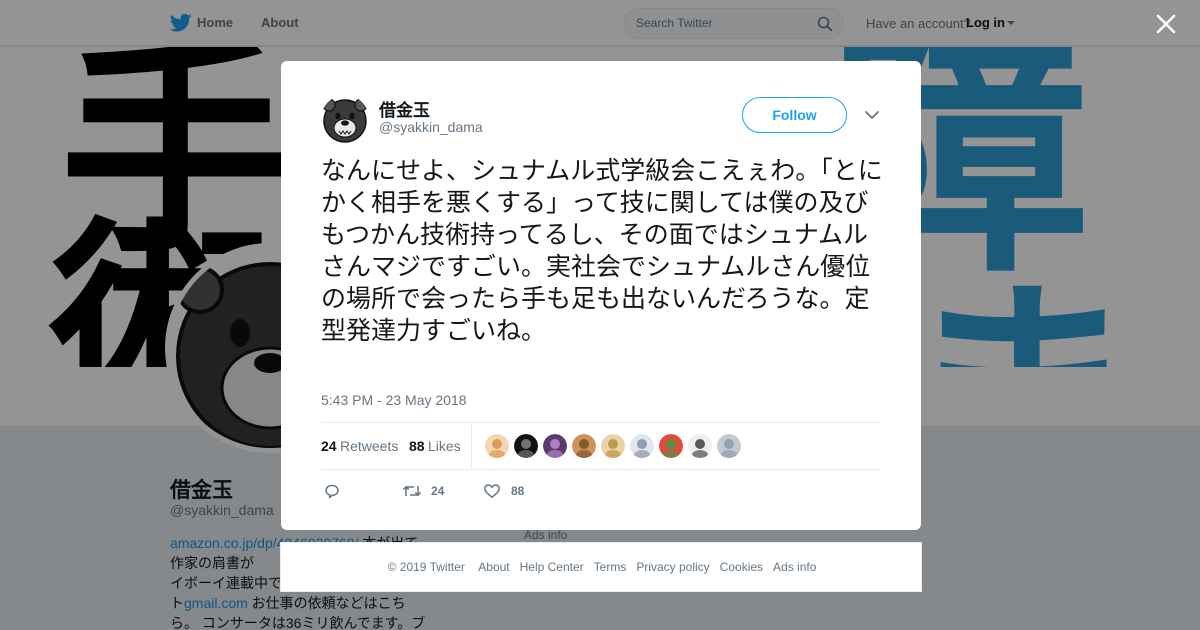 The height and width of the screenshot is (630, 1200). I want to click on heart-icon, so click(492, 491).